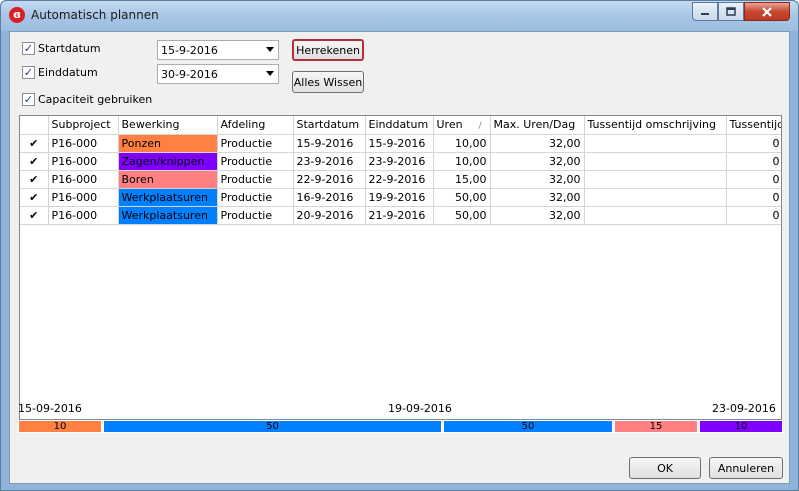 The image size is (799, 491). Describe the element at coordinates (329, 125) in the screenshot. I see `column-header-startdatum: Startdatum` at that location.